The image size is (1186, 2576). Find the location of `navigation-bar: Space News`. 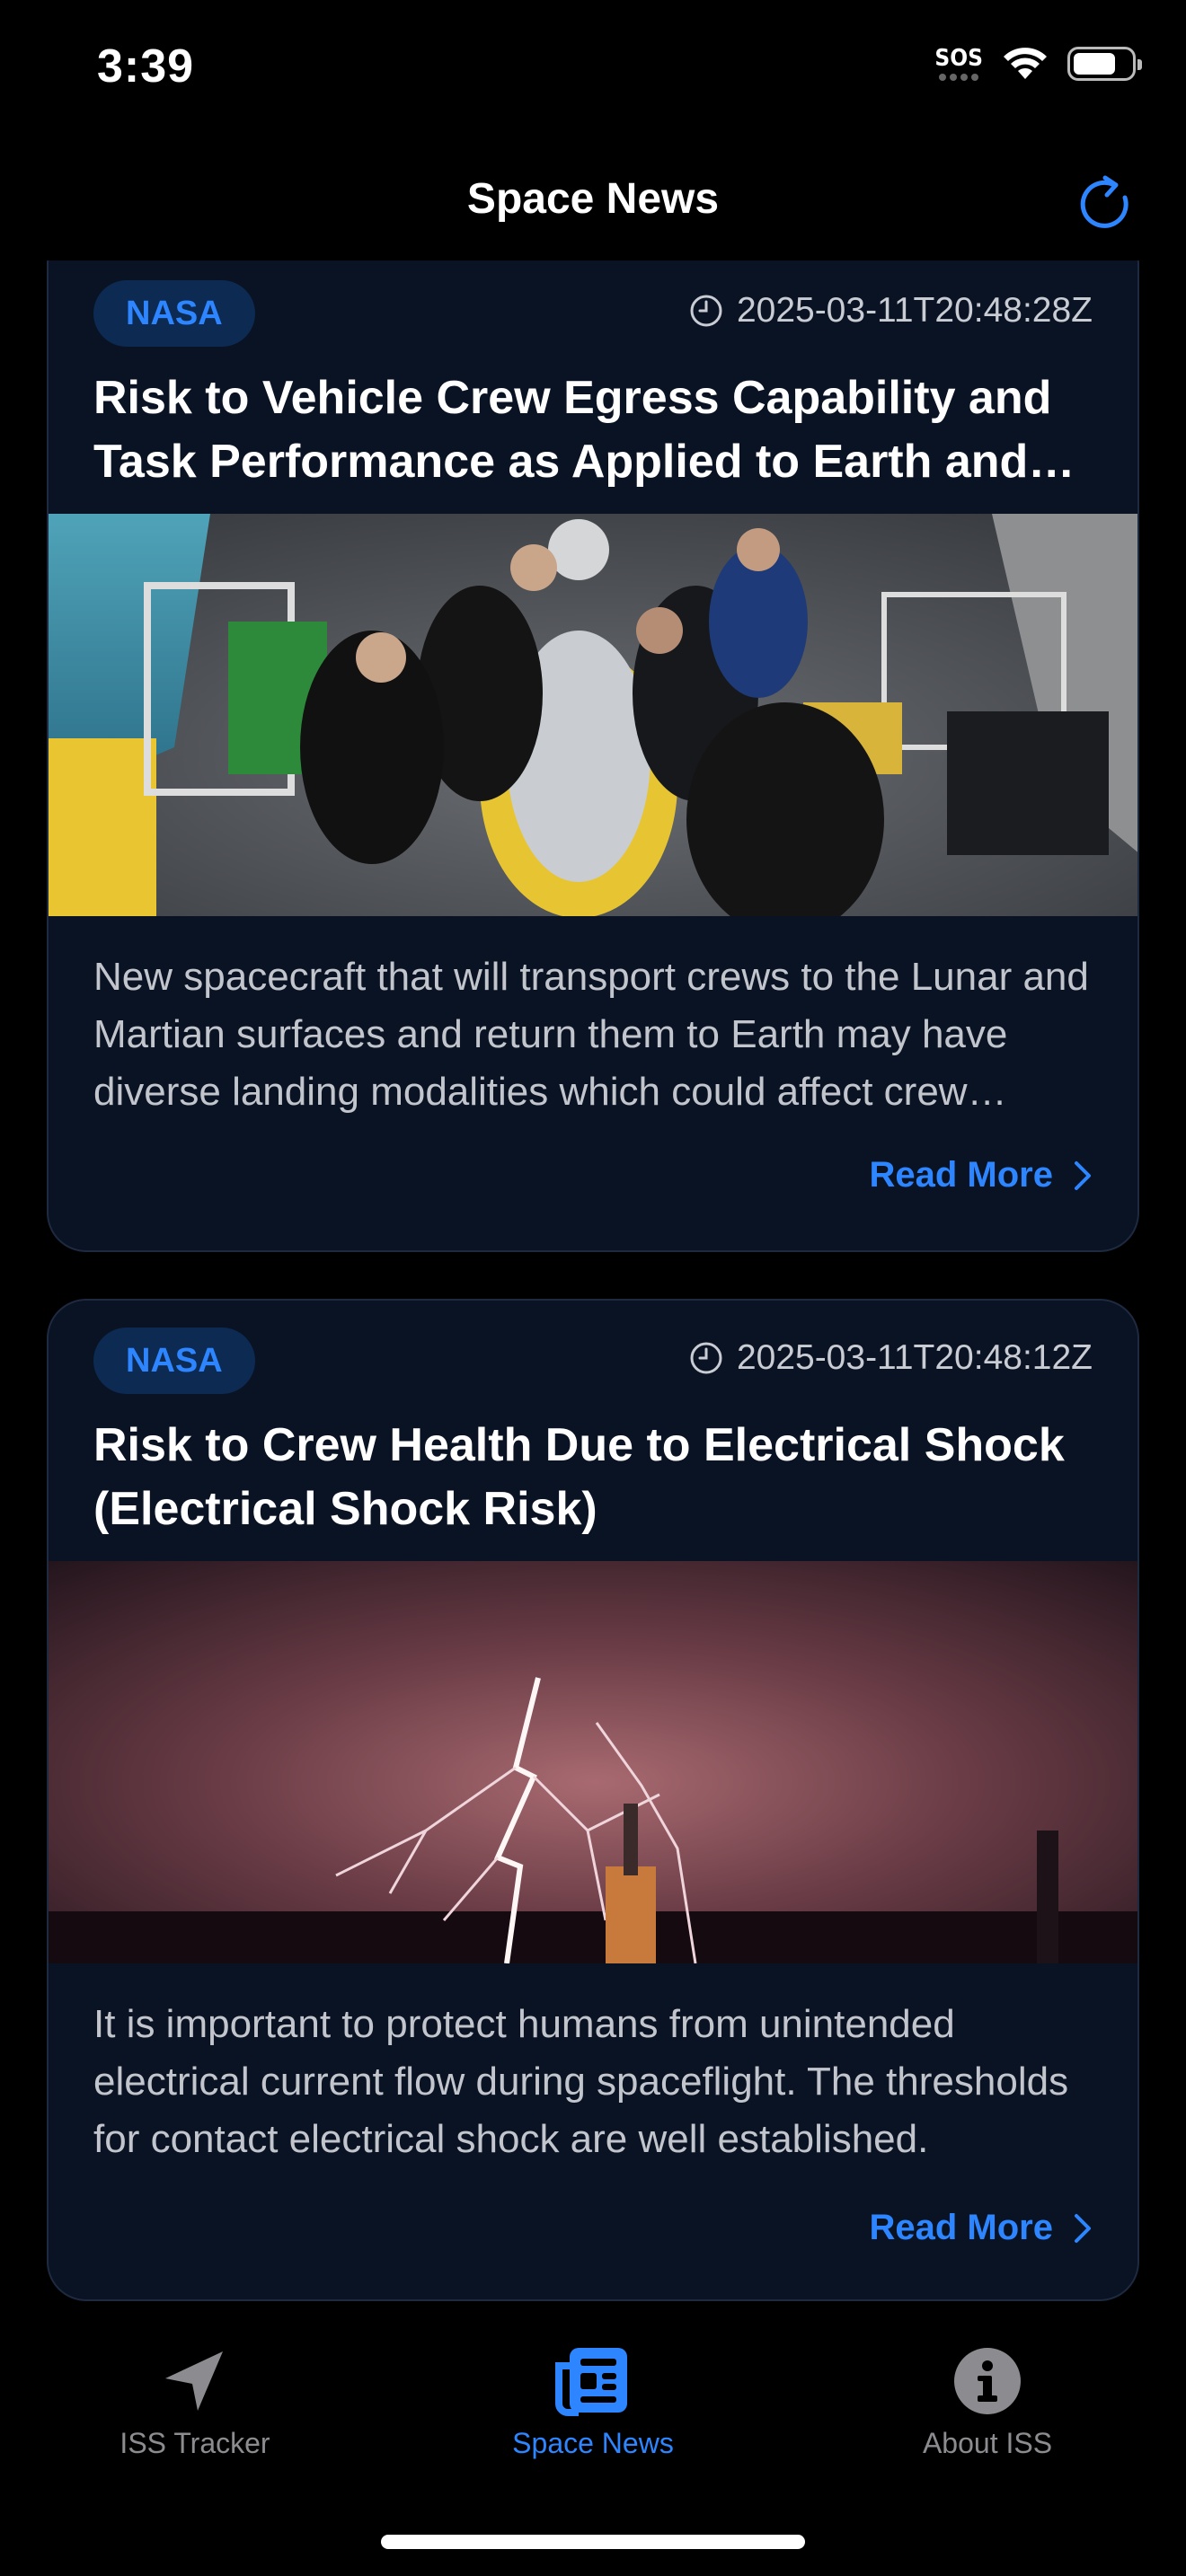

navigation-bar: Space News is located at coordinates (593, 202).